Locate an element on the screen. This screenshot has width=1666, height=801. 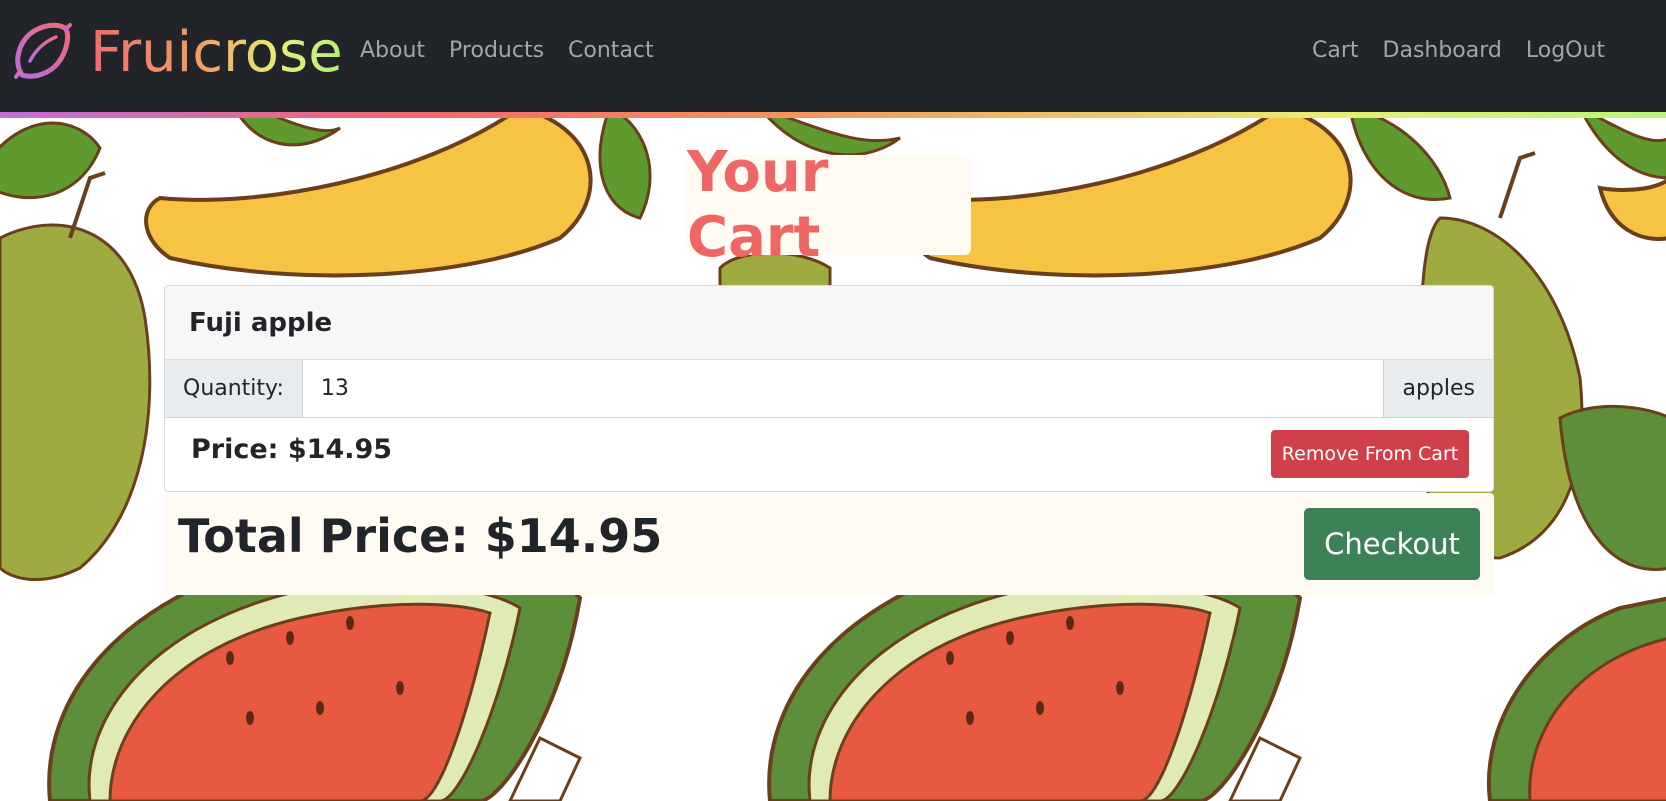
nav-left-links: About Products Contact is located at coordinates (507, 50).